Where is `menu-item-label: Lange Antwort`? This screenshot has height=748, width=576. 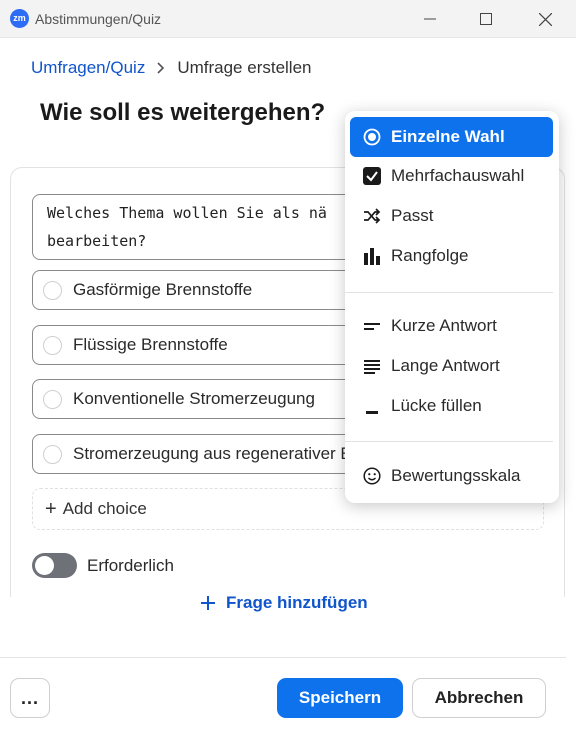 menu-item-label: Lange Antwort is located at coordinates (445, 365).